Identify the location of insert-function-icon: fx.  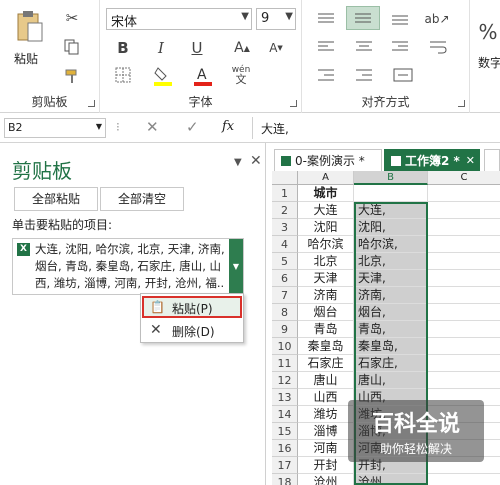
(228, 126).